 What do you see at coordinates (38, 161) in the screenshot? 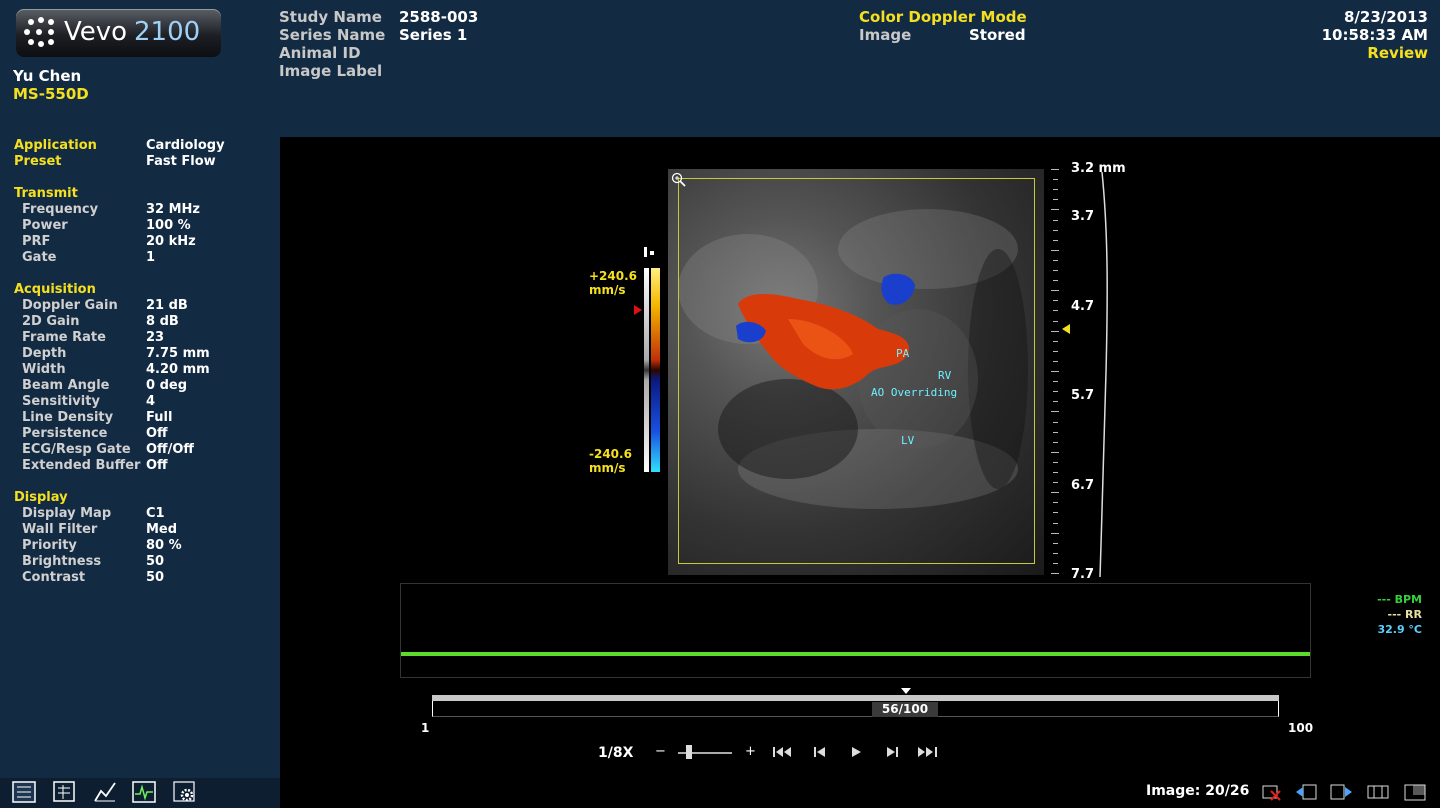
I see `preset-label: Preset` at bounding box center [38, 161].